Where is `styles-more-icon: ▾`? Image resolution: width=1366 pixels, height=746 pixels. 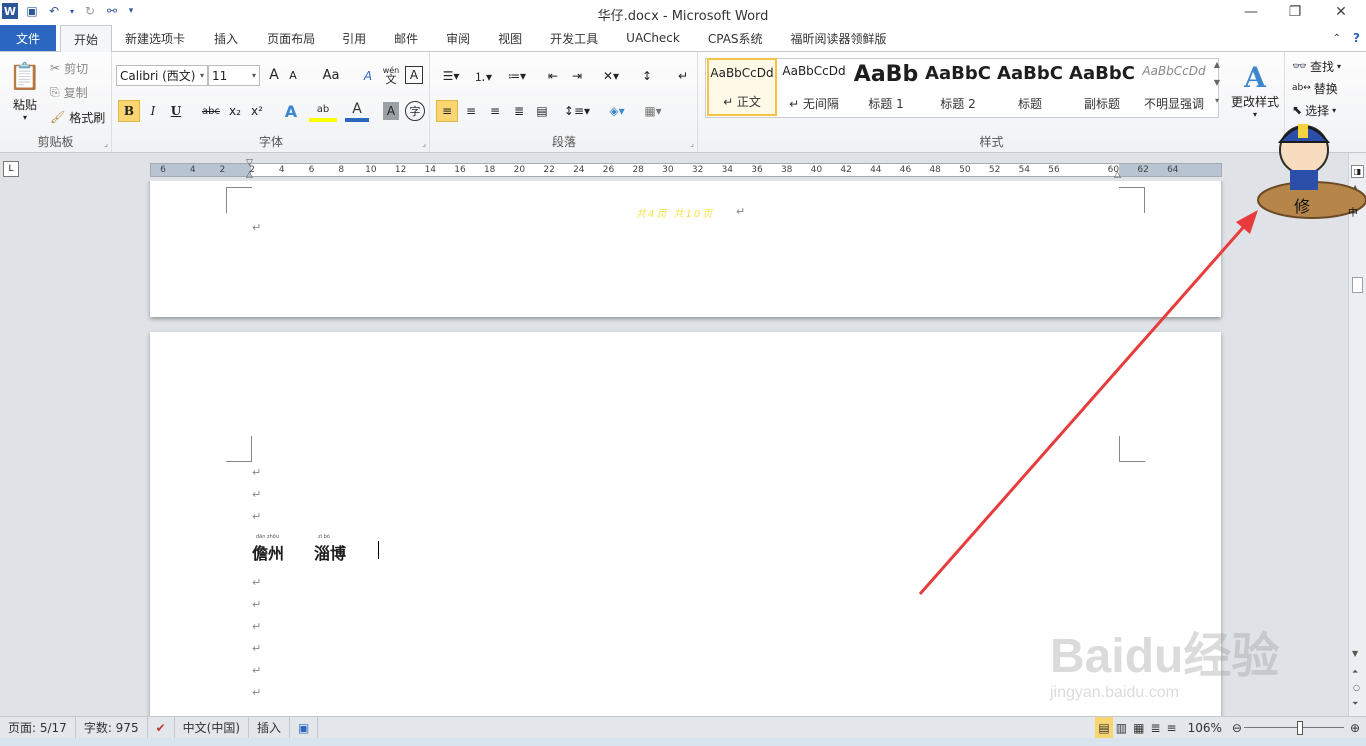 styles-more-icon: ▾ is located at coordinates (1217, 105).